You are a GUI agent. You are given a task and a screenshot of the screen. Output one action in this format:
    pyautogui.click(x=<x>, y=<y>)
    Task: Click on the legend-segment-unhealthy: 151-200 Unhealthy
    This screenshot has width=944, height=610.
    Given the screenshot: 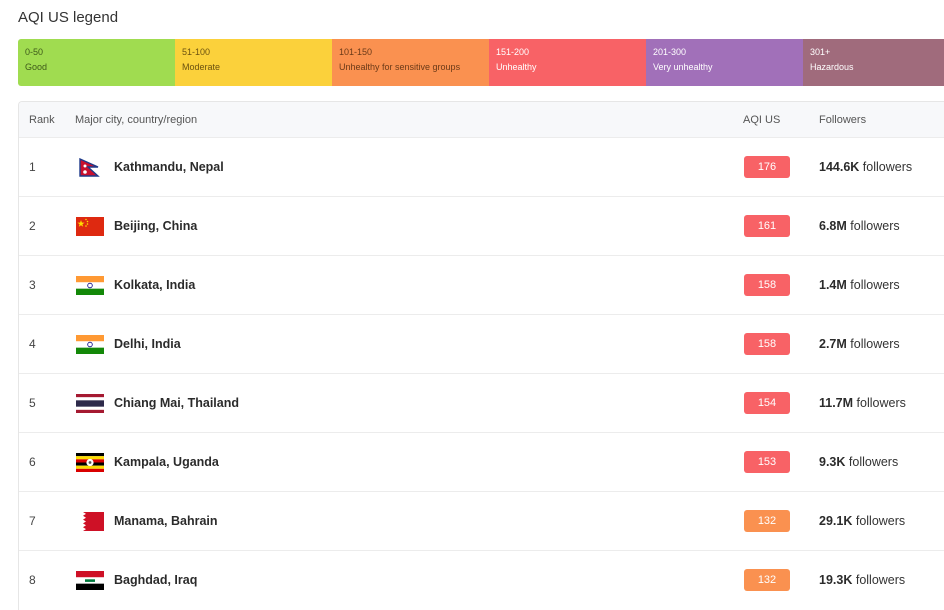 What is the action you would take?
    pyautogui.click(x=567, y=62)
    